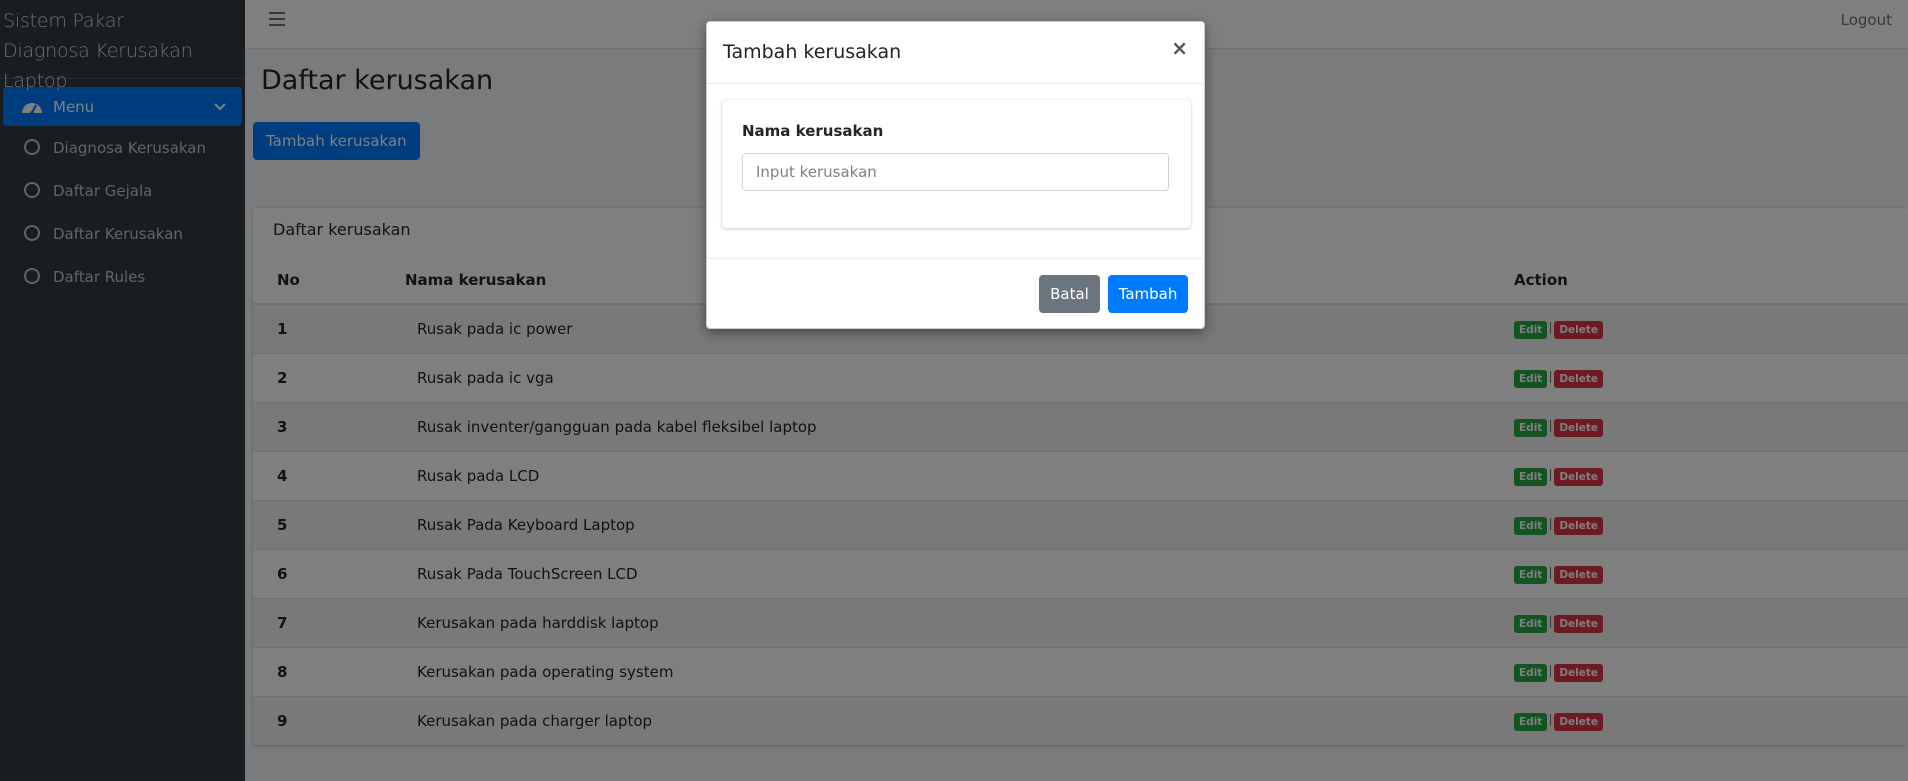  Describe the element at coordinates (1179, 48) in the screenshot. I see `close-icon: ×` at that location.